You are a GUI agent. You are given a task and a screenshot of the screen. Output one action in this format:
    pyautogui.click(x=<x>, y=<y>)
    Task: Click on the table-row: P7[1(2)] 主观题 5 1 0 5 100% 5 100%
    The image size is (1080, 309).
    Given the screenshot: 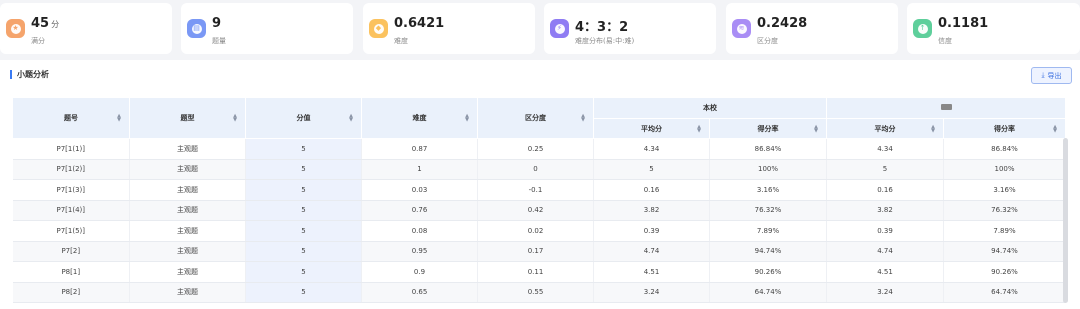 What is the action you would take?
    pyautogui.click(x=539, y=169)
    